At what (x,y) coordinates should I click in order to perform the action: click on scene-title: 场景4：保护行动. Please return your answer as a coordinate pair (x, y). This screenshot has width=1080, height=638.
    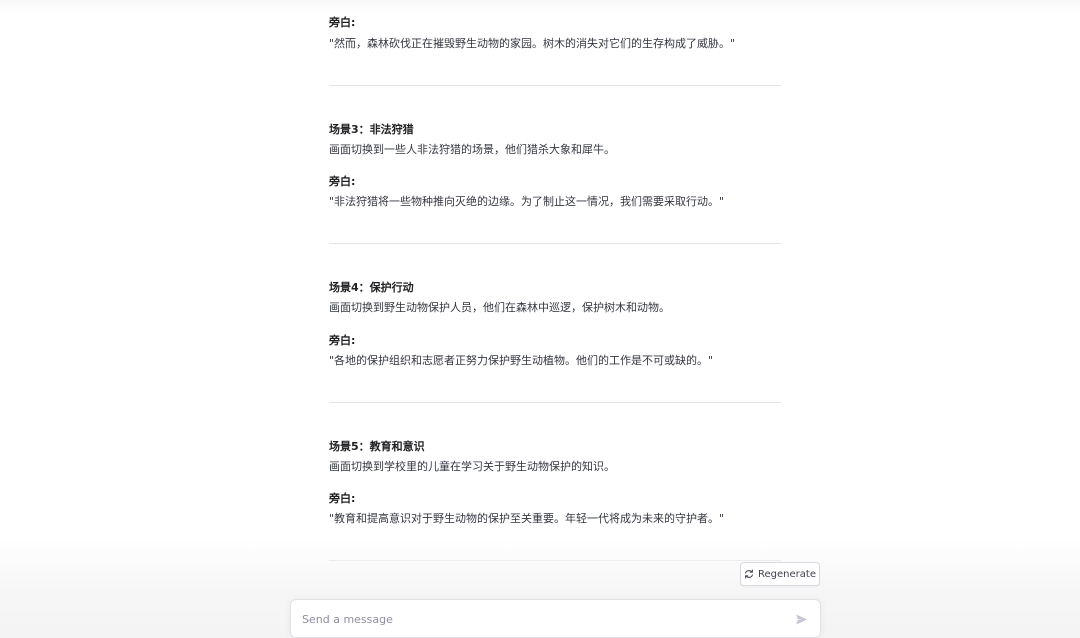
    Looking at the image, I should click on (371, 287).